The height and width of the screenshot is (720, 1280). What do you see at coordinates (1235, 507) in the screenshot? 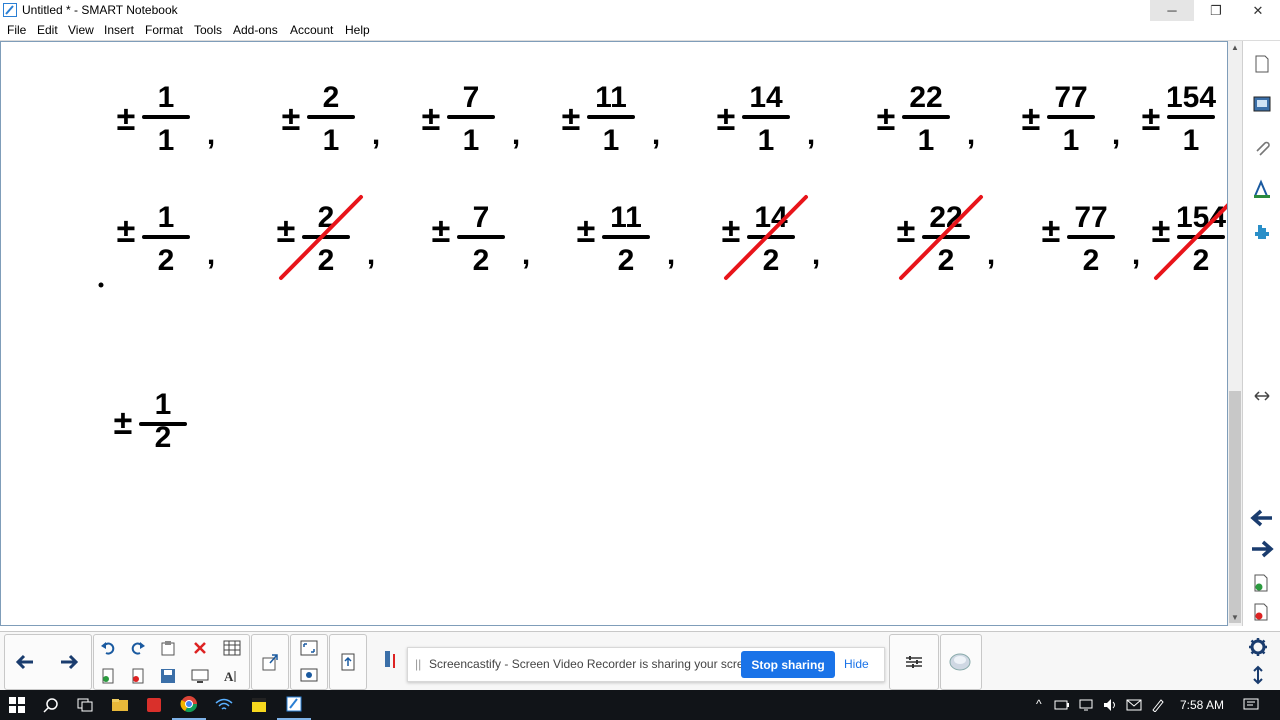
I see `scrollbar-thumb` at bounding box center [1235, 507].